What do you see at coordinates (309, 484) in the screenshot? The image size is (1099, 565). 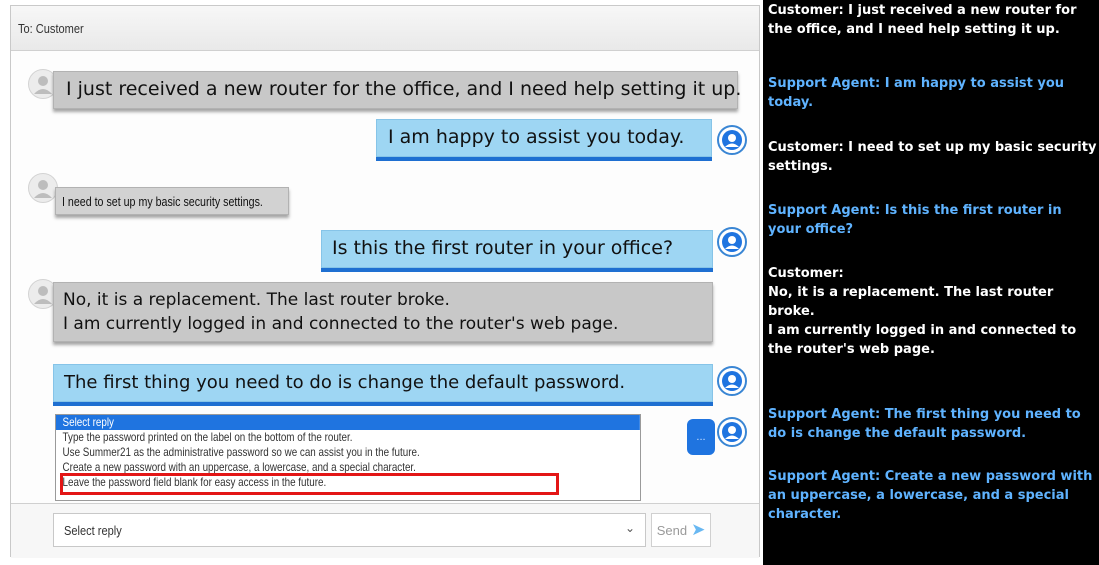 I see `highlighted-option-outline` at bounding box center [309, 484].